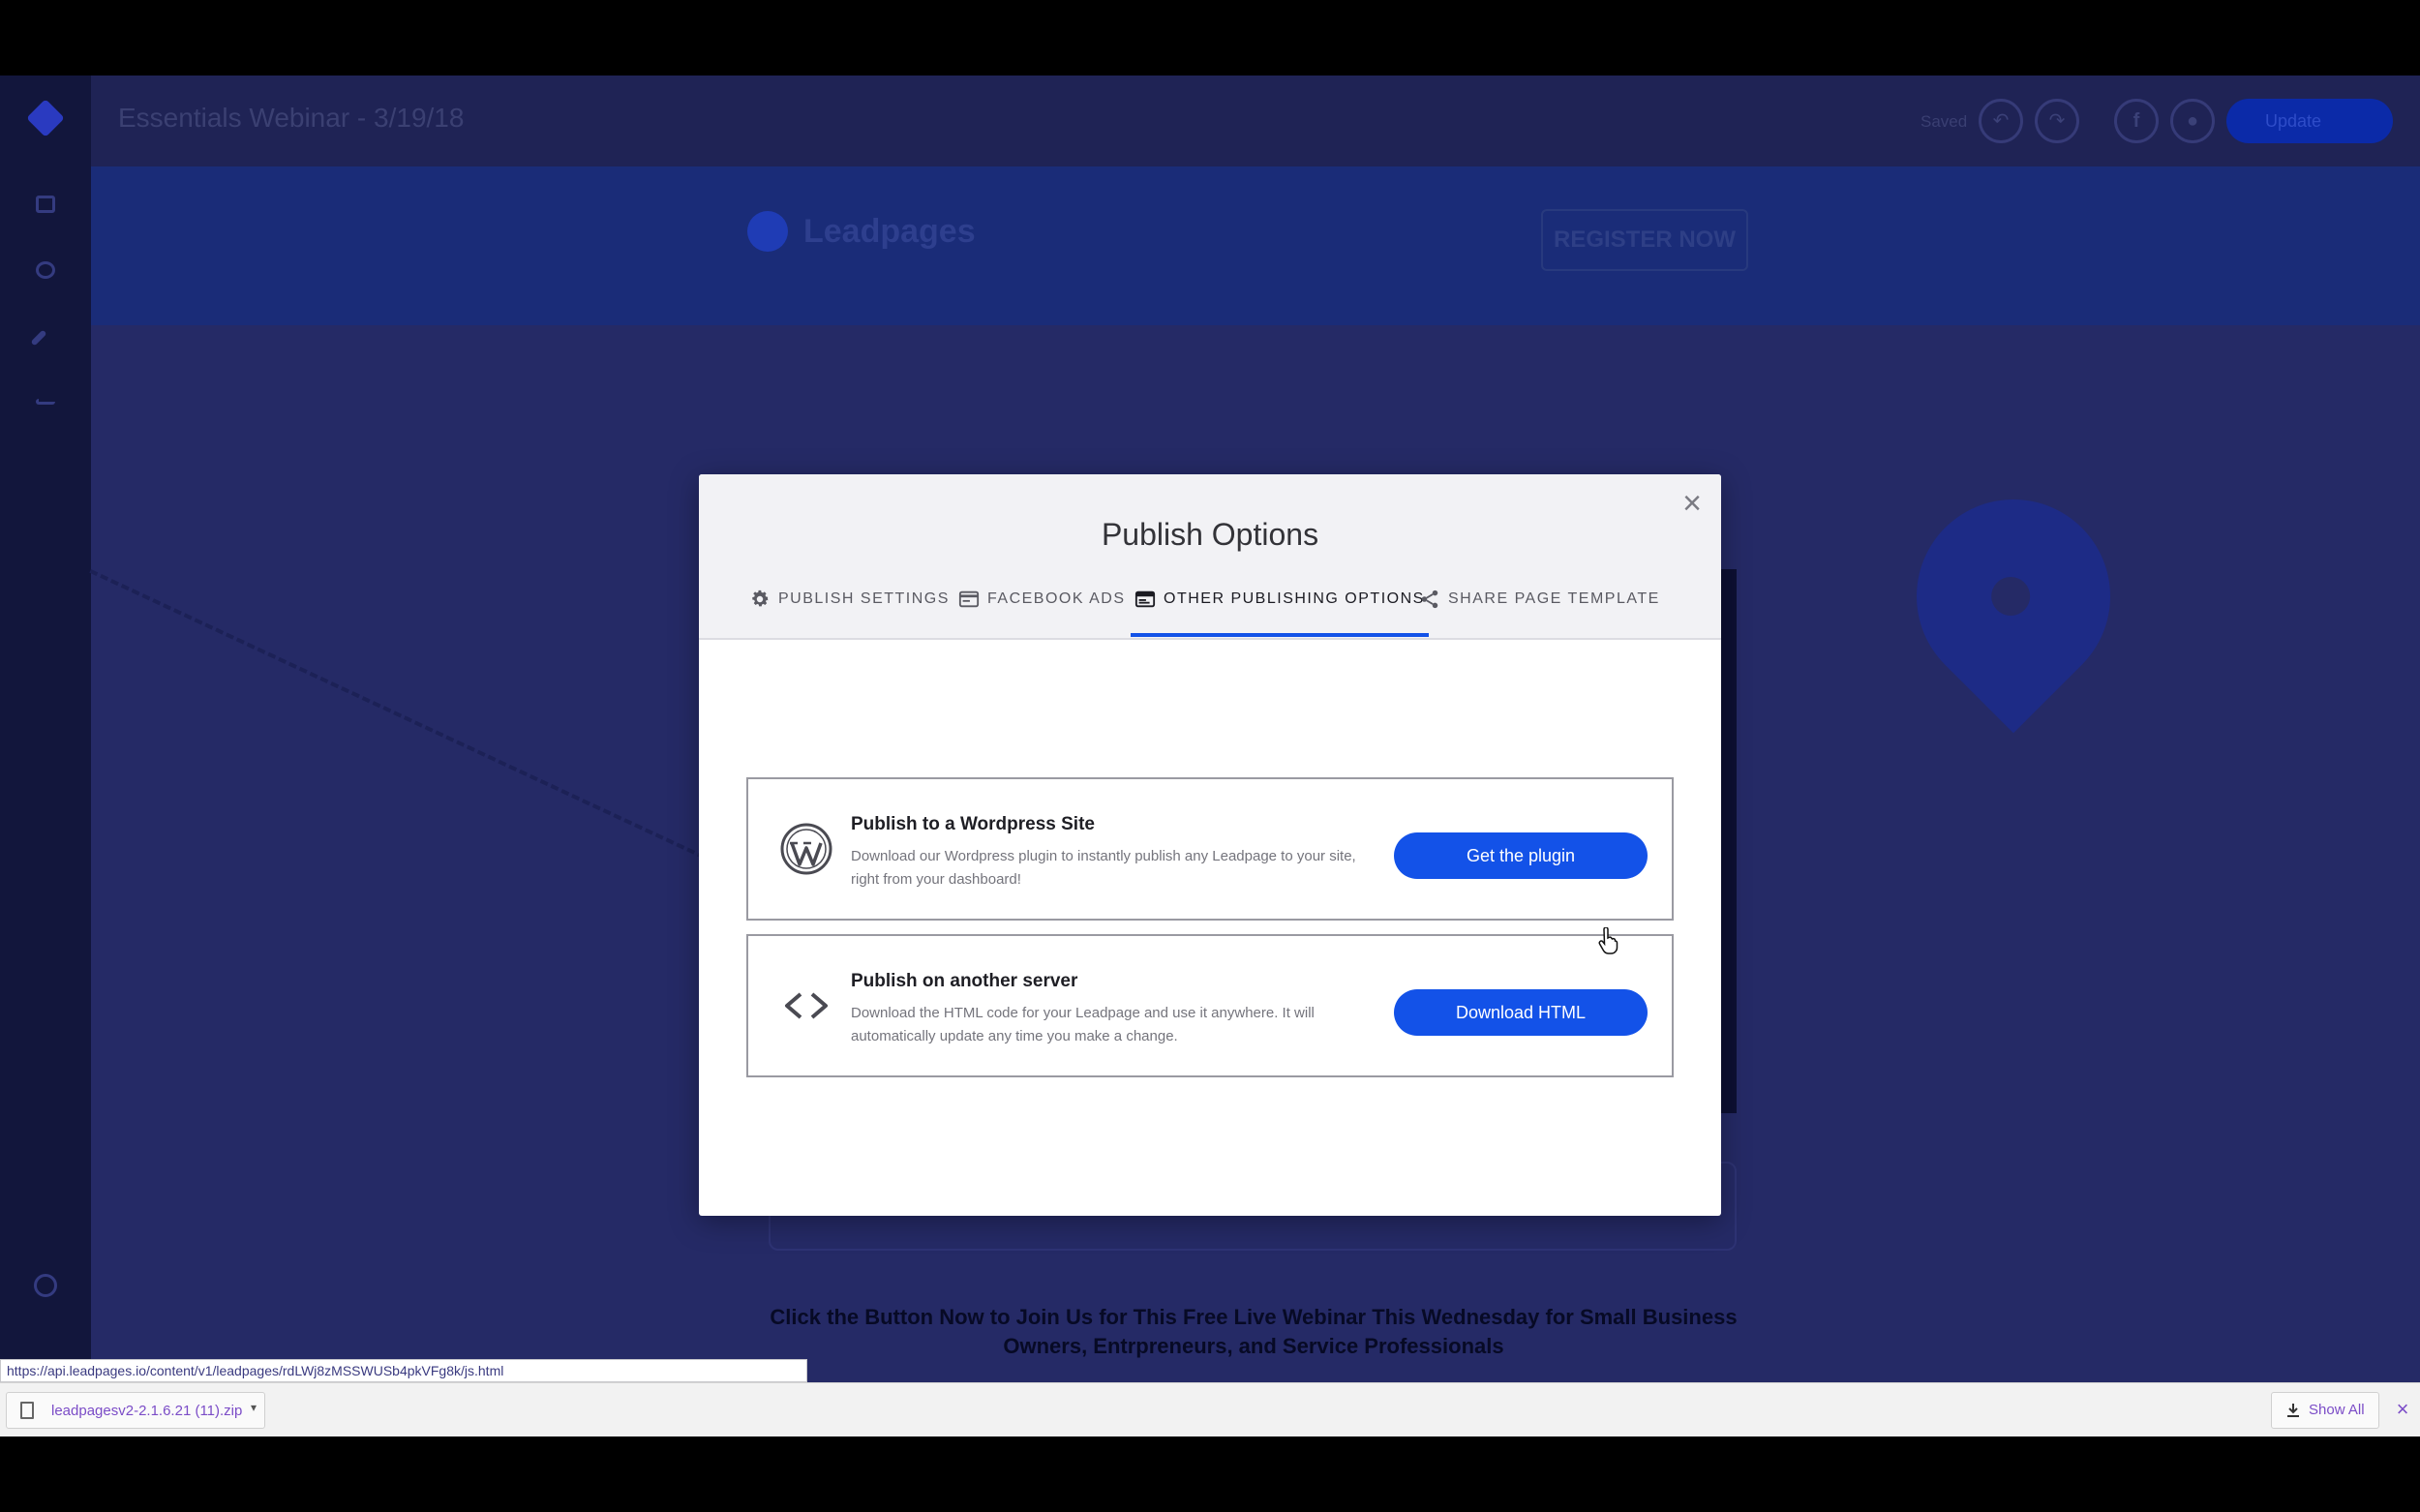  I want to click on brand-name: Leadpages, so click(889, 231).